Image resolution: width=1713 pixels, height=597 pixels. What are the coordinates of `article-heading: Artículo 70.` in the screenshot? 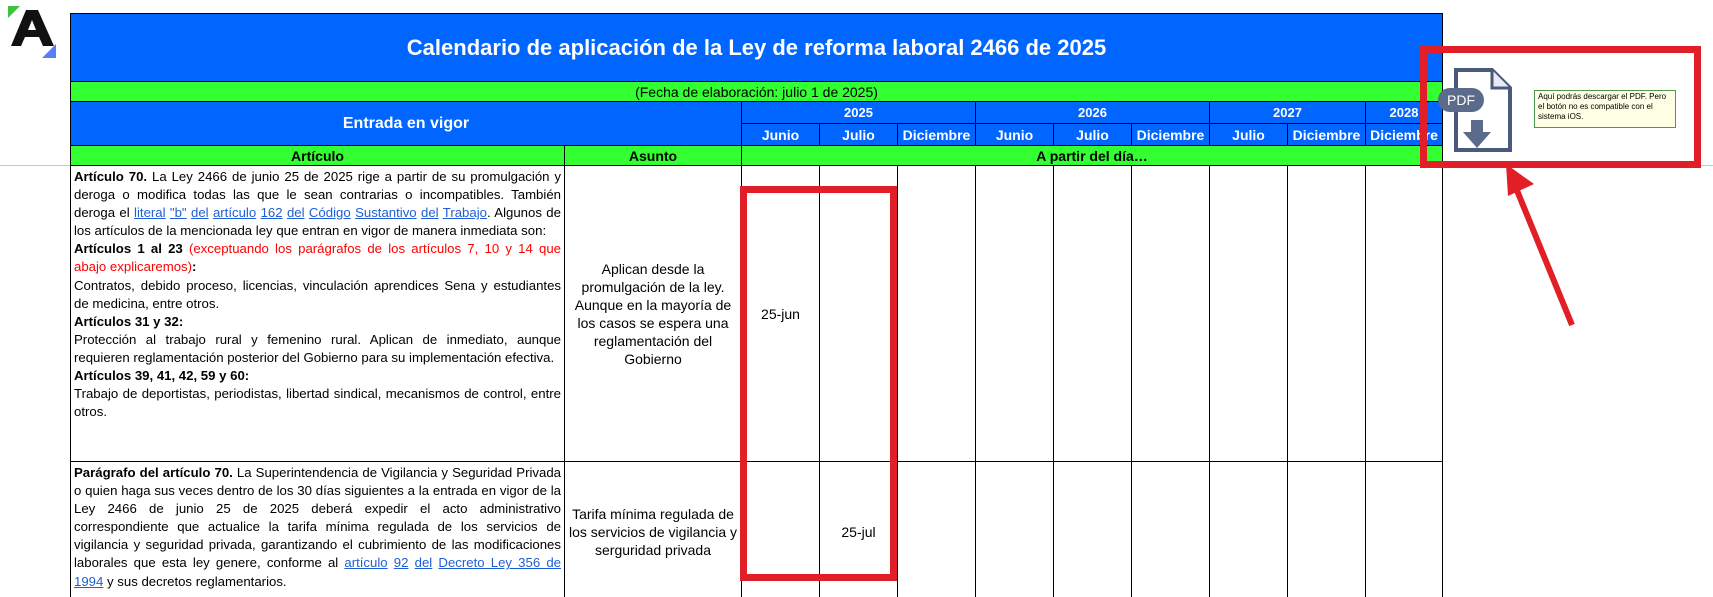 It's located at (111, 176).